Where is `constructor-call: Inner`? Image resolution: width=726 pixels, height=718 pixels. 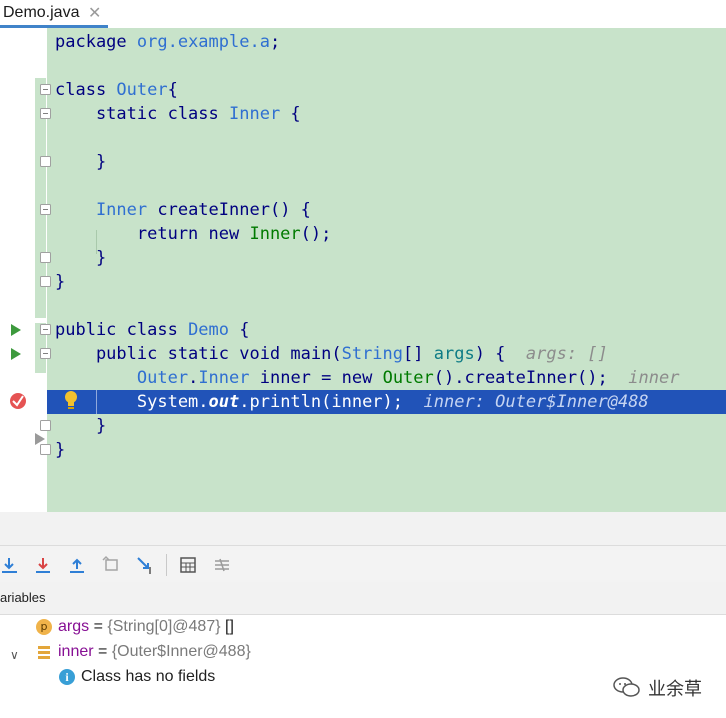
constructor-call: Inner is located at coordinates (275, 234).